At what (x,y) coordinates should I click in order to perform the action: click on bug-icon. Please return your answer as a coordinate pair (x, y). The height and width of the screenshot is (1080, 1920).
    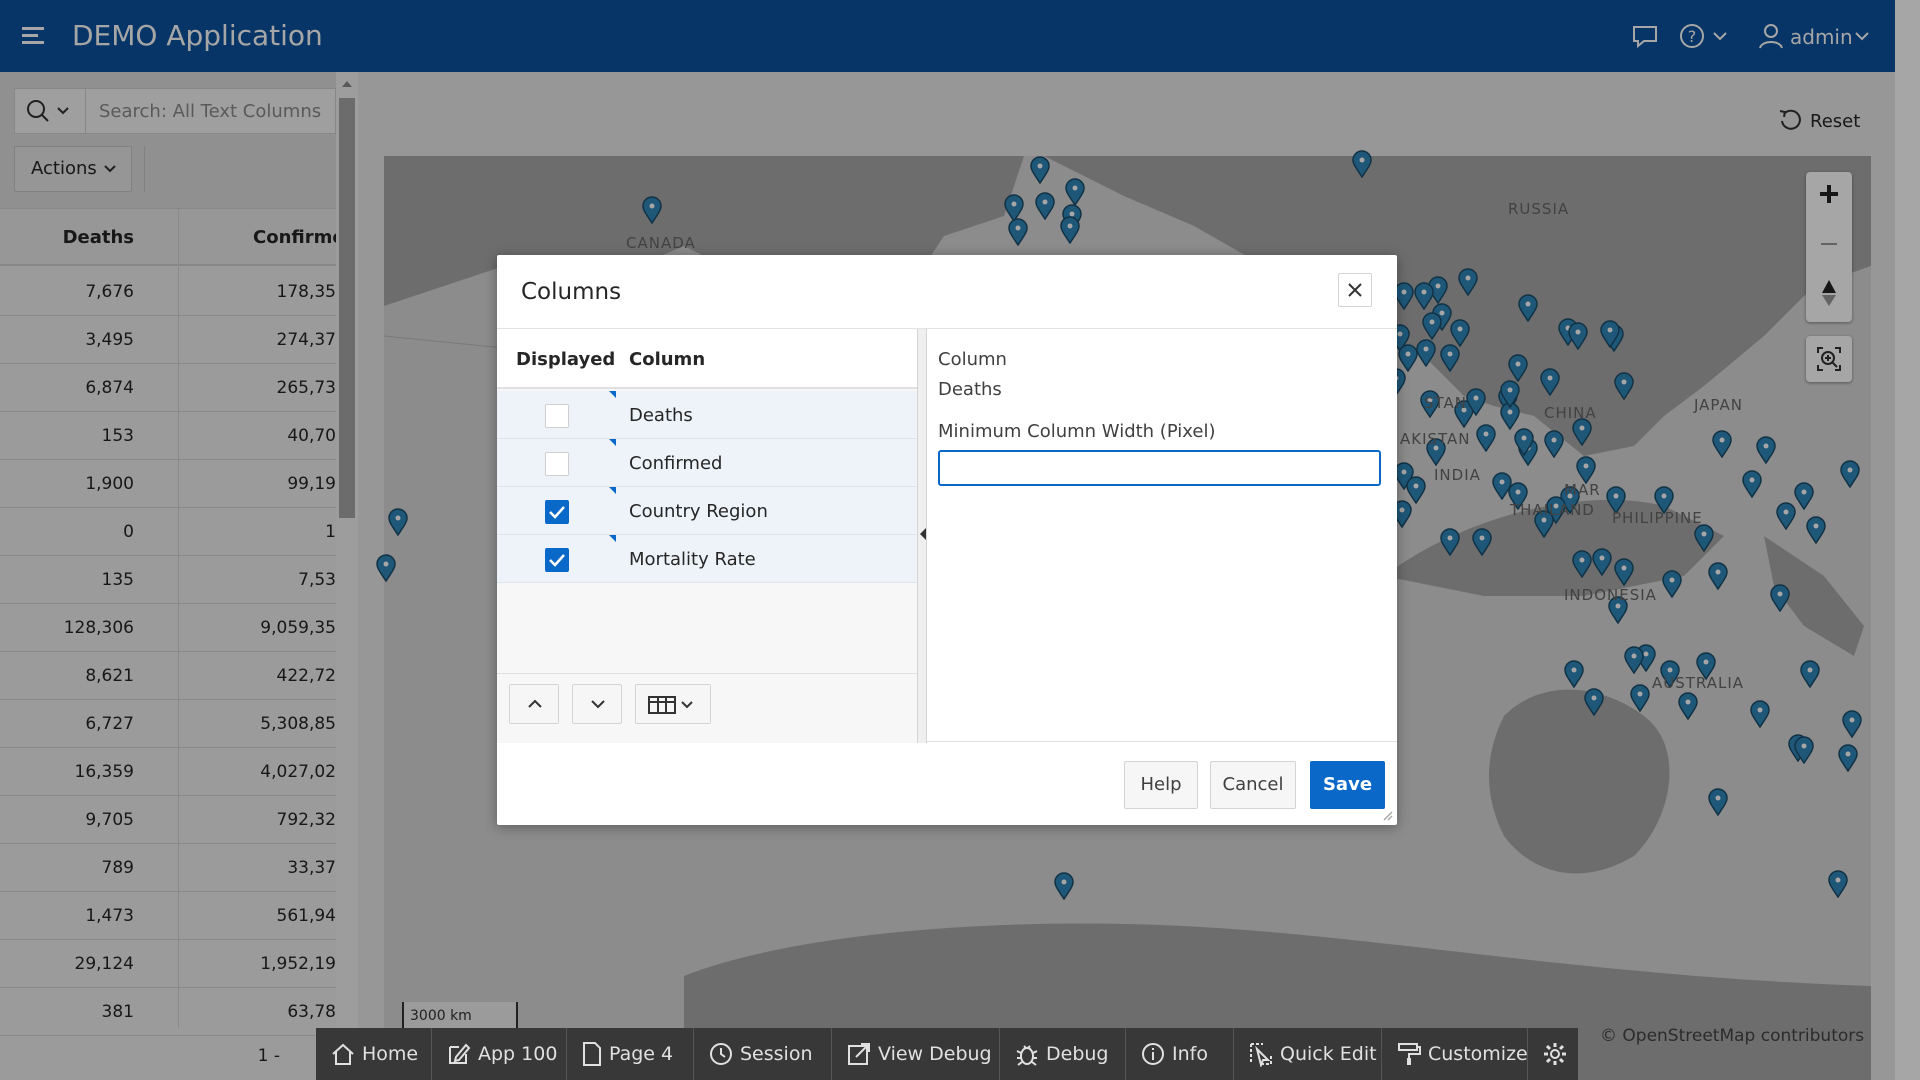
    Looking at the image, I should click on (1027, 1055).